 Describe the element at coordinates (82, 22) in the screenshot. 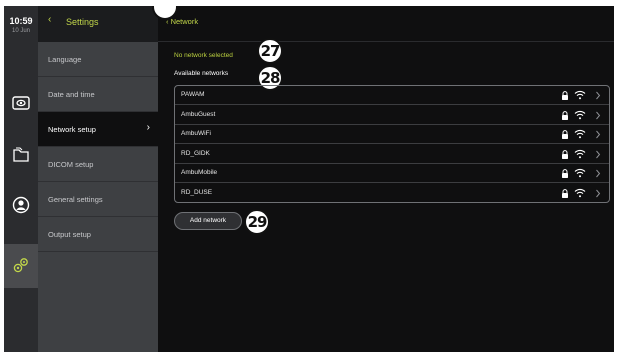

I see `settings-title: Settings` at that location.